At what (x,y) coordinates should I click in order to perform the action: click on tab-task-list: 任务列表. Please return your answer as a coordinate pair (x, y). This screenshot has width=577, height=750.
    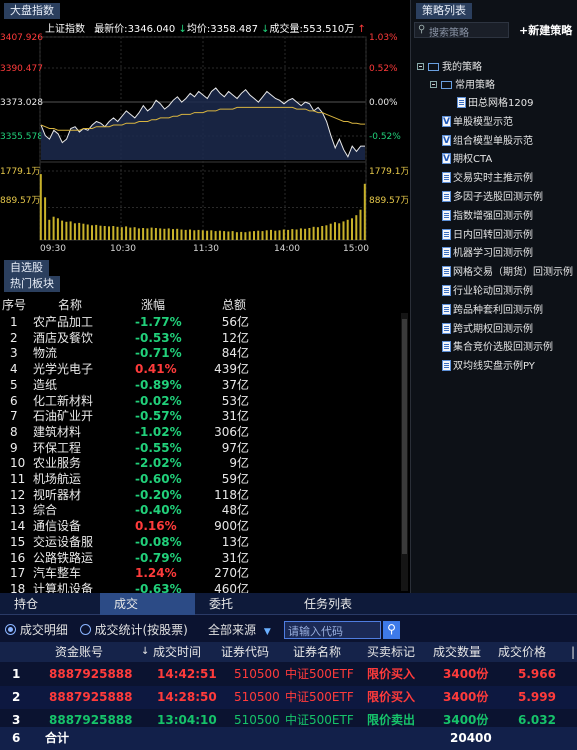
    Looking at the image, I should click on (337, 604).